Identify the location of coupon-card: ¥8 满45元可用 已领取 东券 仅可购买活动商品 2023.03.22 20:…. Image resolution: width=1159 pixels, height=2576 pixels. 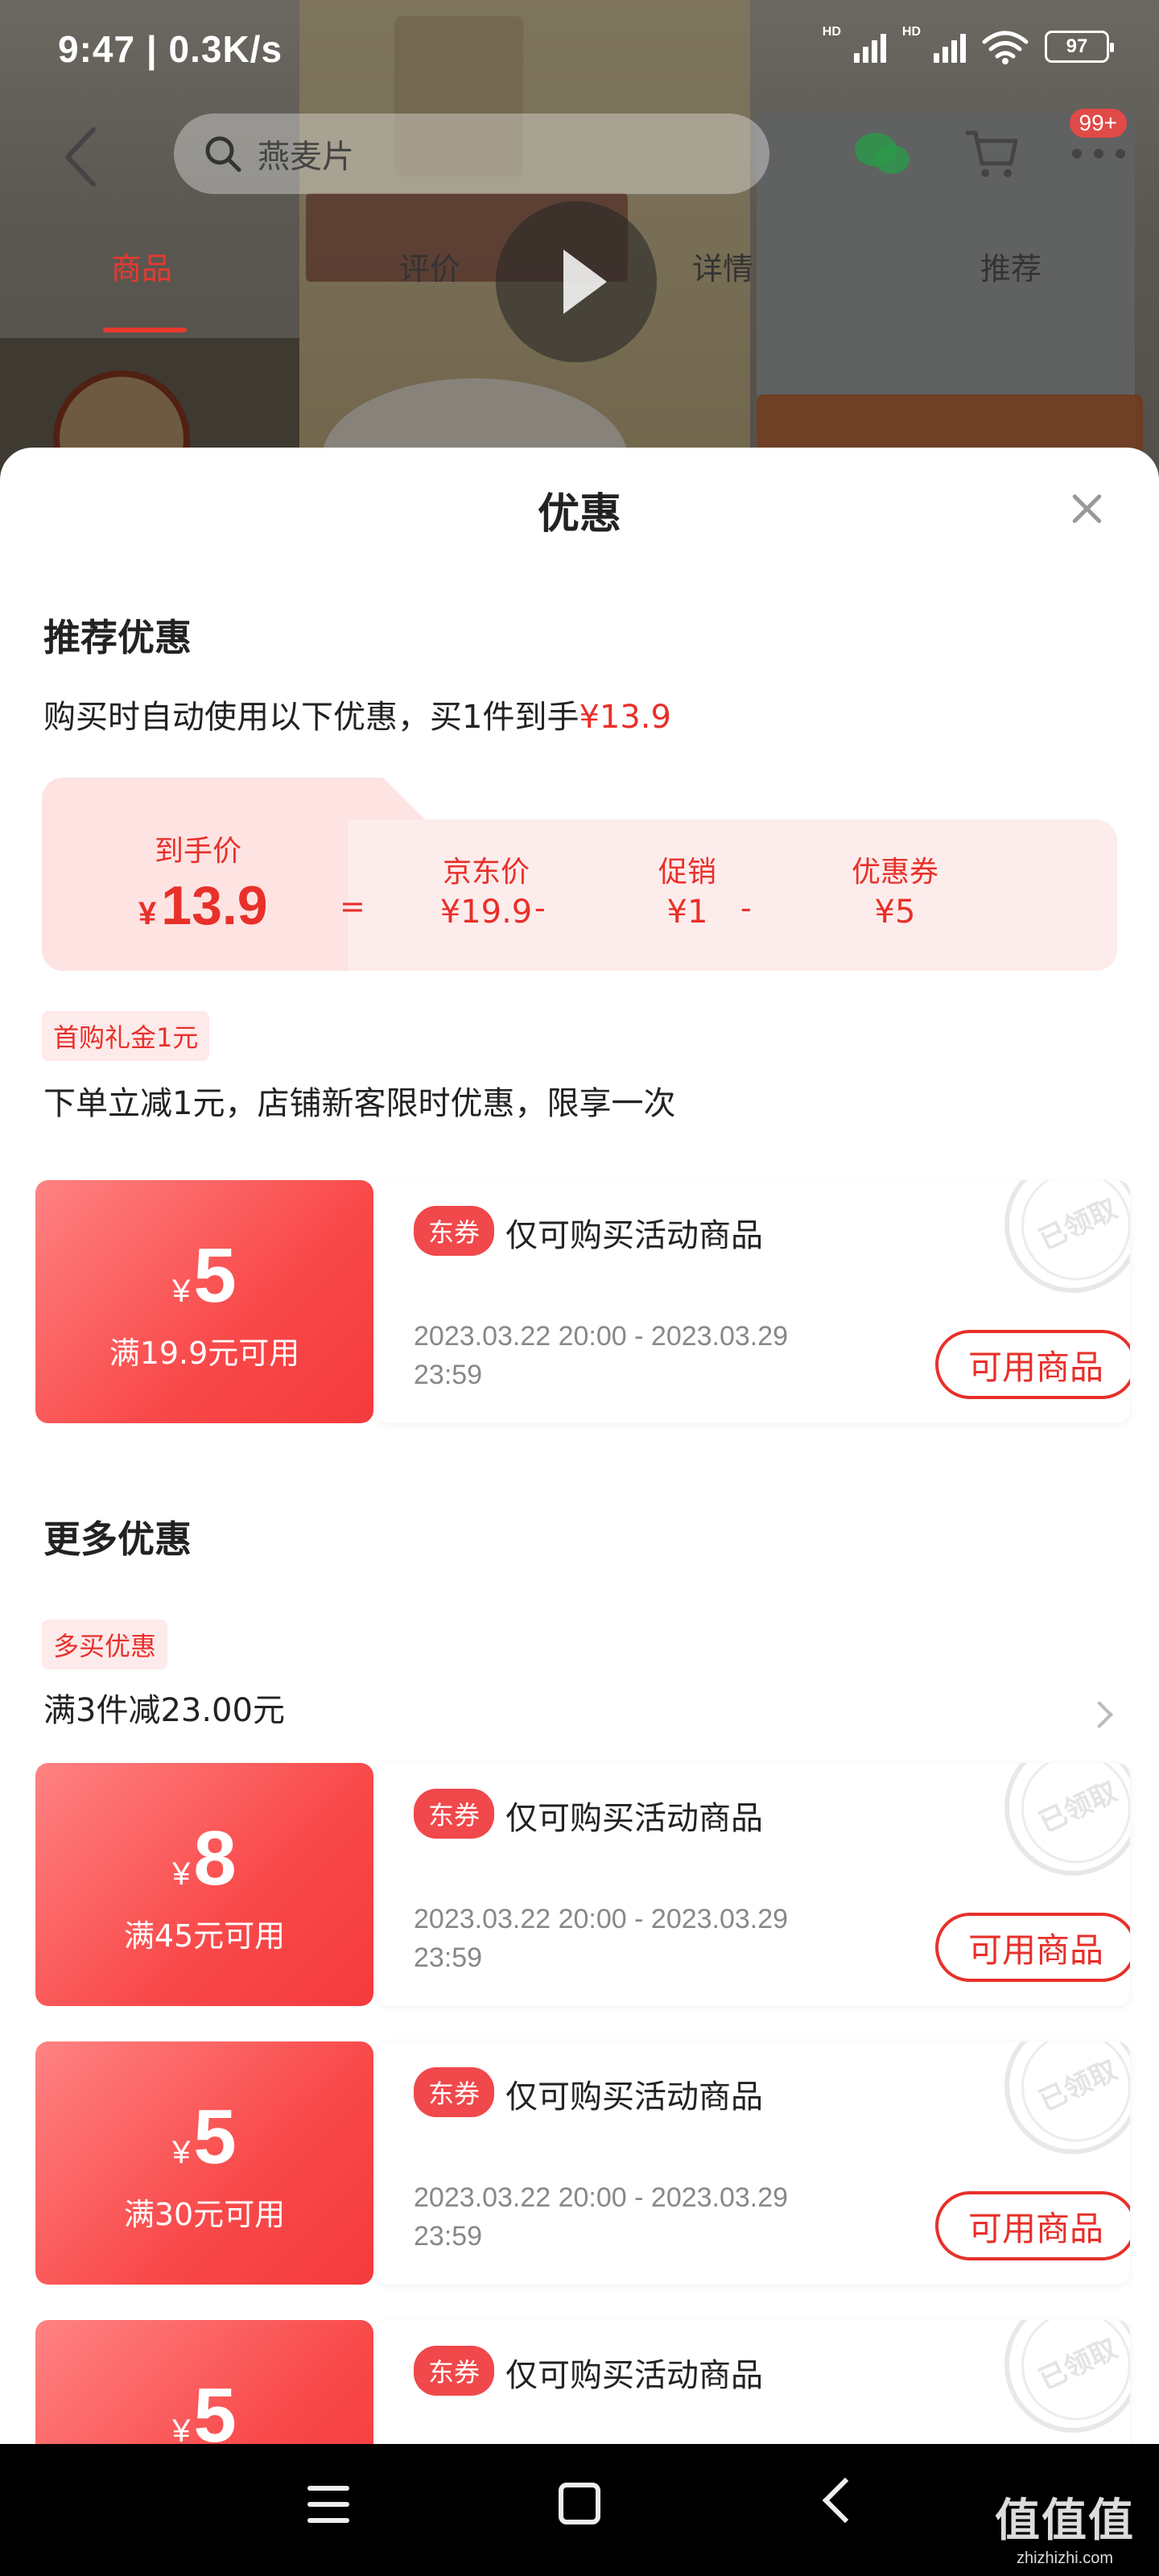
(582, 1884).